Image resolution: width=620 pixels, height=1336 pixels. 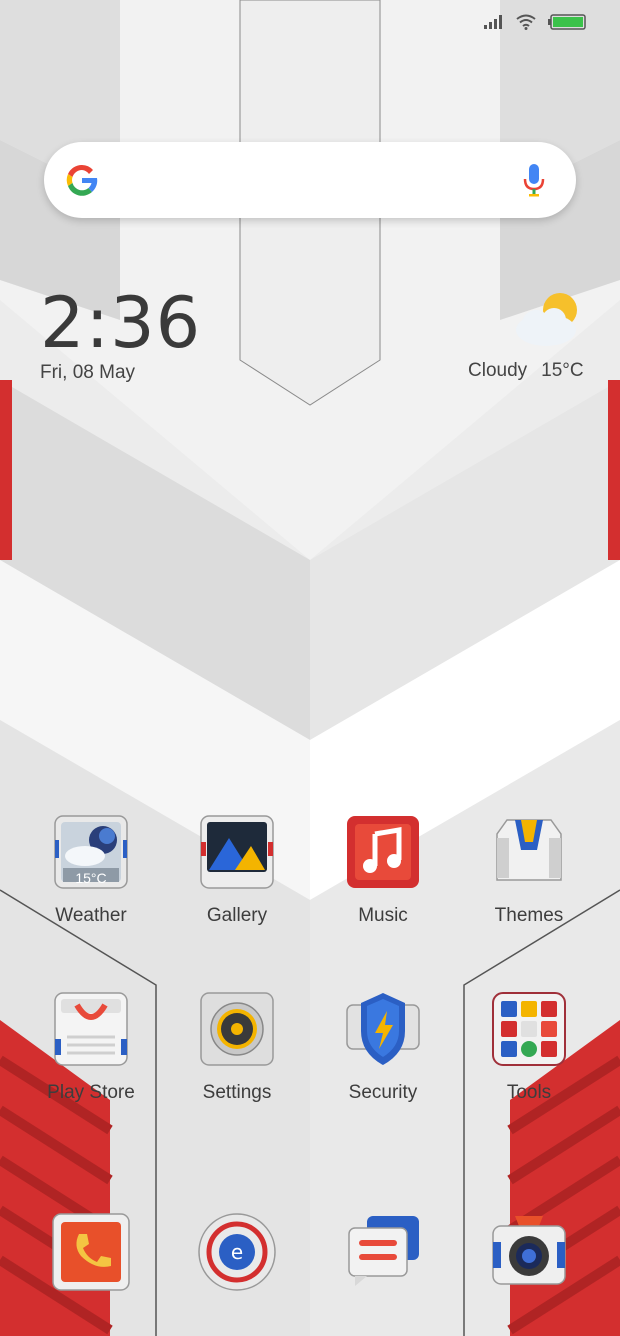 I want to click on wifi-icon, so click(x=526, y=22).